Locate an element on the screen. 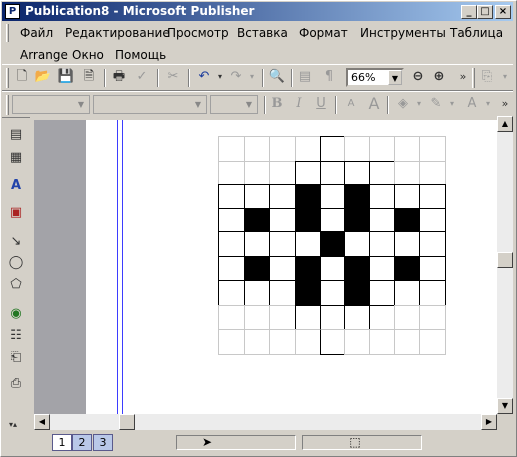 The image size is (517, 457). menu-table: Таблица is located at coordinates (476, 33).